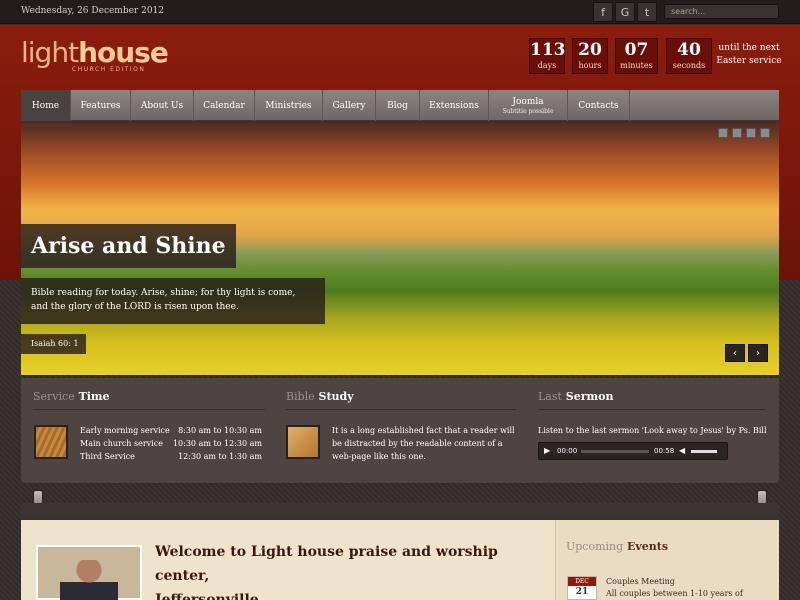  I want to click on list-item: Third Service 12:30 am to 1:30 am, so click(171, 456).